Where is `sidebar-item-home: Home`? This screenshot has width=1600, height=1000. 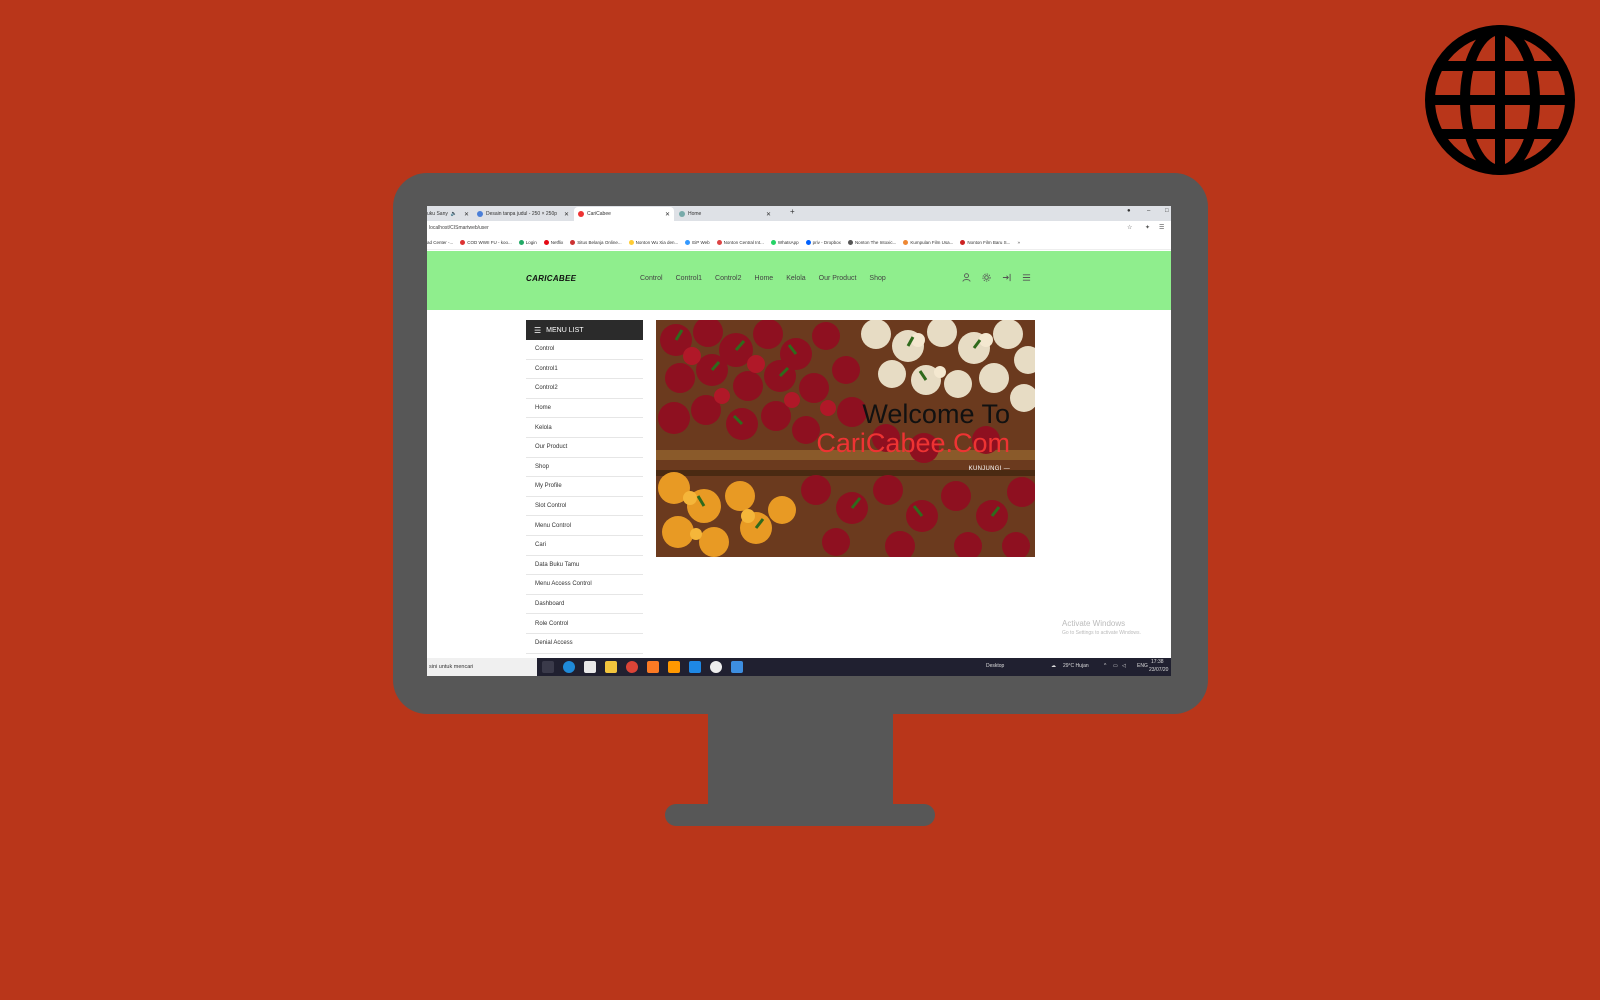
sidebar-item-home: Home is located at coordinates (584, 409).